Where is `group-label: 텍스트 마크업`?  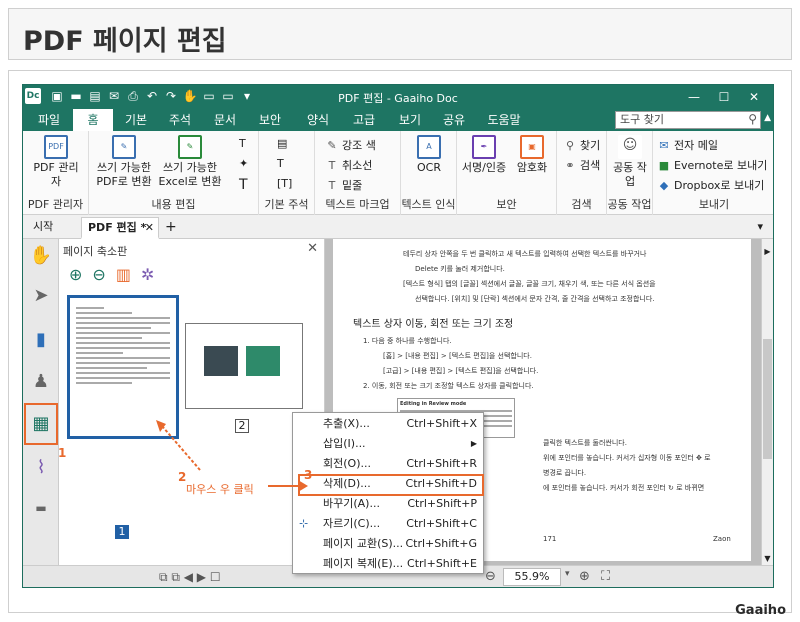
group-label: 텍스트 마크업 is located at coordinates (357, 204).